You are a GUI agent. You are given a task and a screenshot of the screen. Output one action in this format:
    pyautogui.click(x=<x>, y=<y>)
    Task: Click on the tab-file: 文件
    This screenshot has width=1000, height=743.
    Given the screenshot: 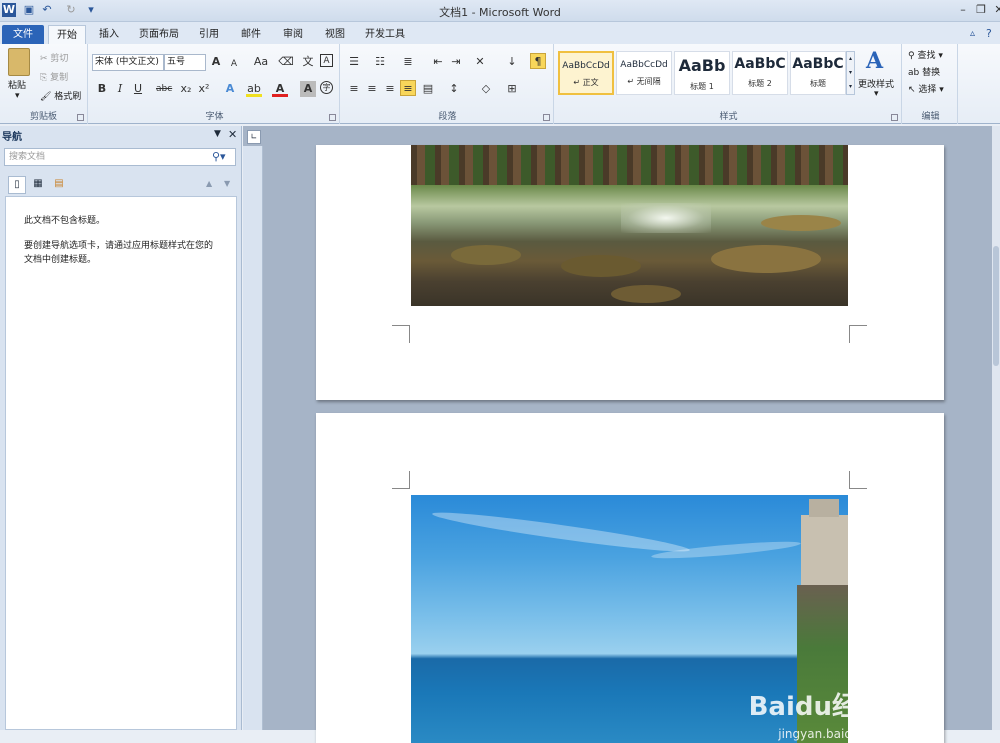 What is the action you would take?
    pyautogui.click(x=23, y=34)
    